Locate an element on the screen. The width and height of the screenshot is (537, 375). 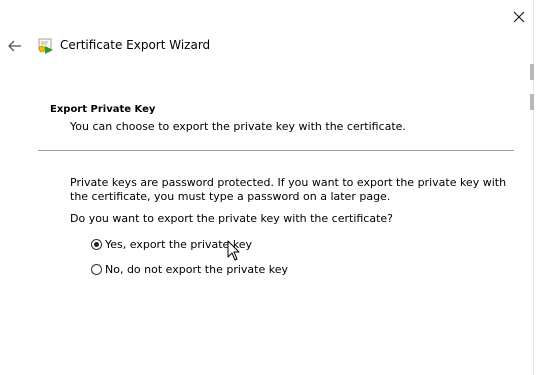
back-button is located at coordinates (15, 46).